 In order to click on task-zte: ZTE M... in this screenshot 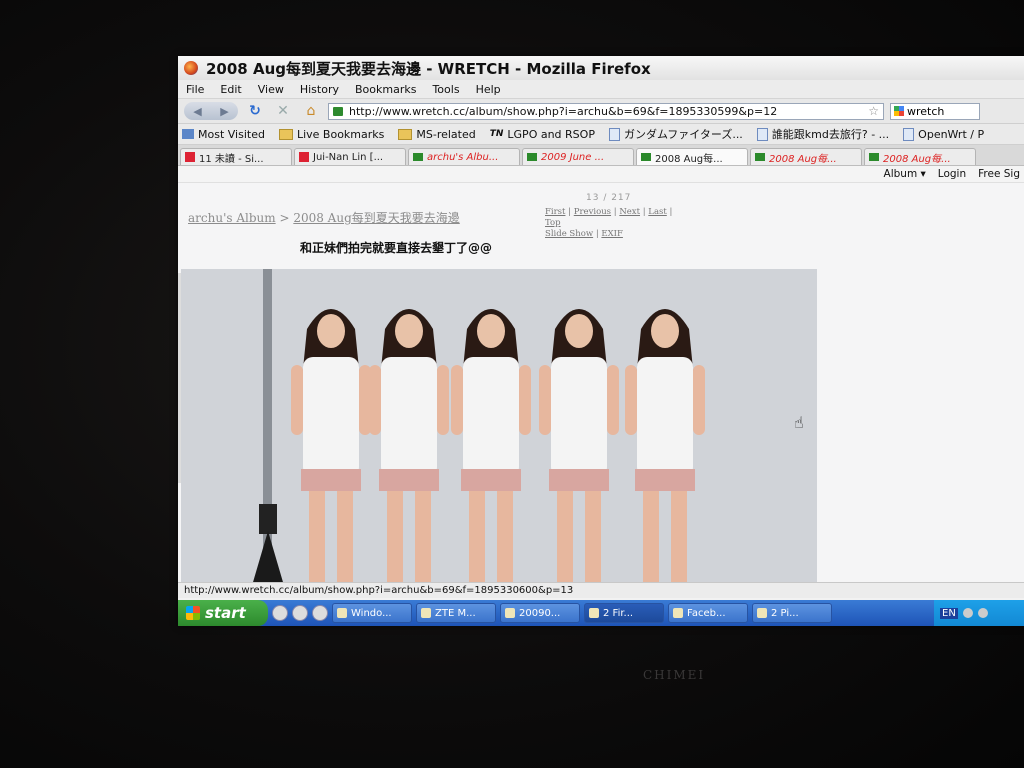, I will do `click(456, 613)`.